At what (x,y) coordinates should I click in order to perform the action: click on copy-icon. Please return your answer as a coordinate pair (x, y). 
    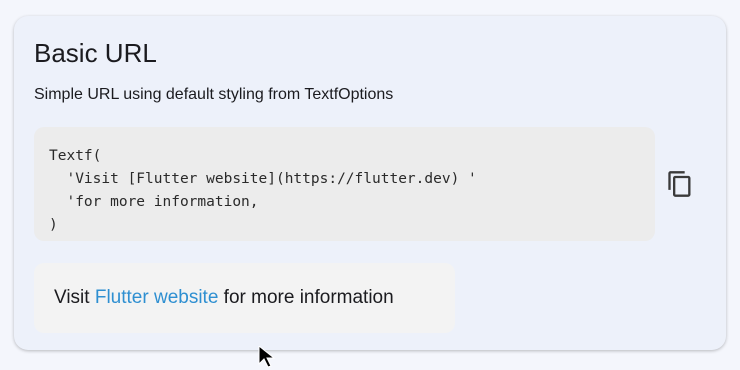
    Looking at the image, I should click on (679, 184).